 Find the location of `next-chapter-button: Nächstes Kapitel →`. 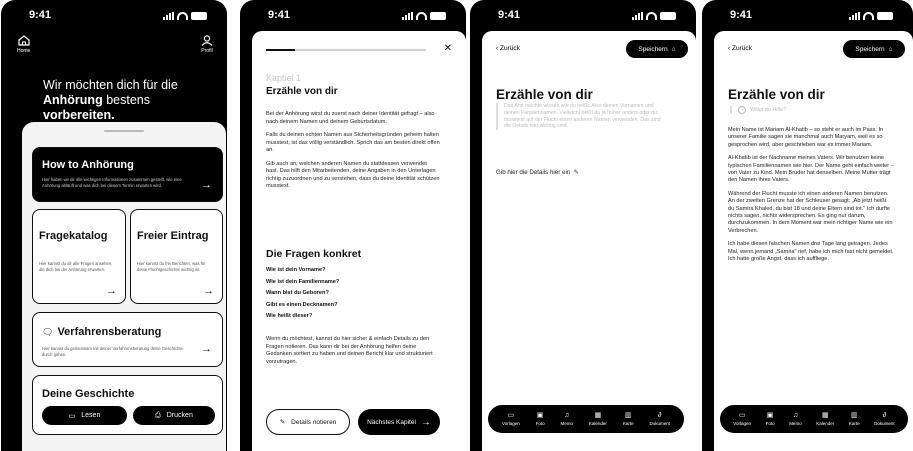

next-chapter-button: Nächstes Kapitel → is located at coordinates (399, 422).